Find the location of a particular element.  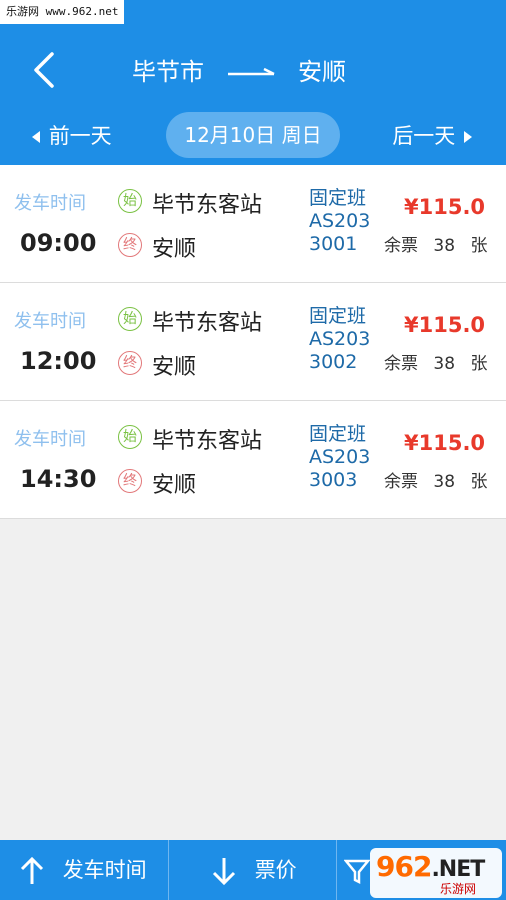

route-title: 毕节市 安顺 is located at coordinates (253, 72).